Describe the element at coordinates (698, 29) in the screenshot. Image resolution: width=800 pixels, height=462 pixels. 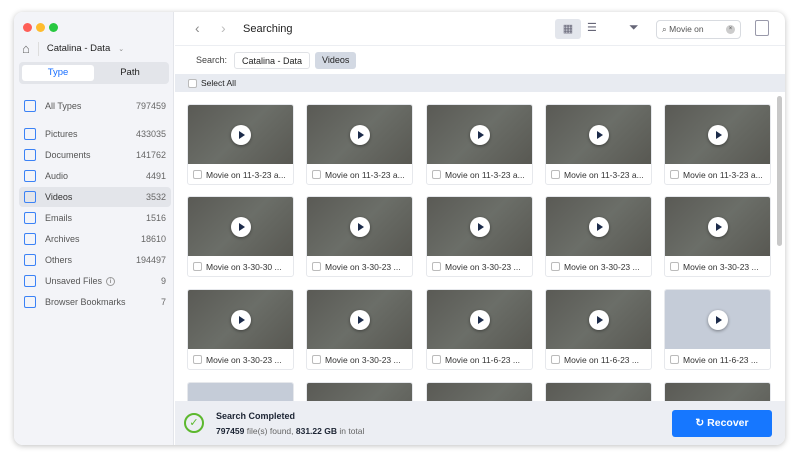
I see `search-input: ⌕ Movie on ×` at that location.